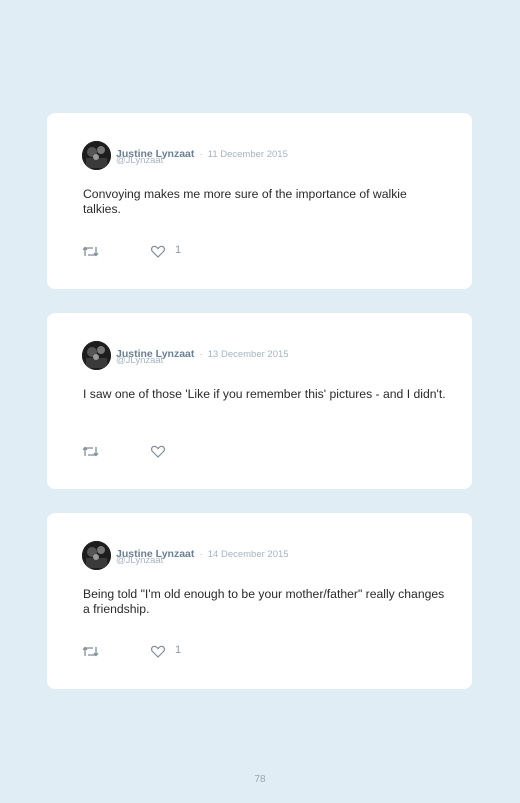  I want to click on page-number: 78, so click(260, 779).